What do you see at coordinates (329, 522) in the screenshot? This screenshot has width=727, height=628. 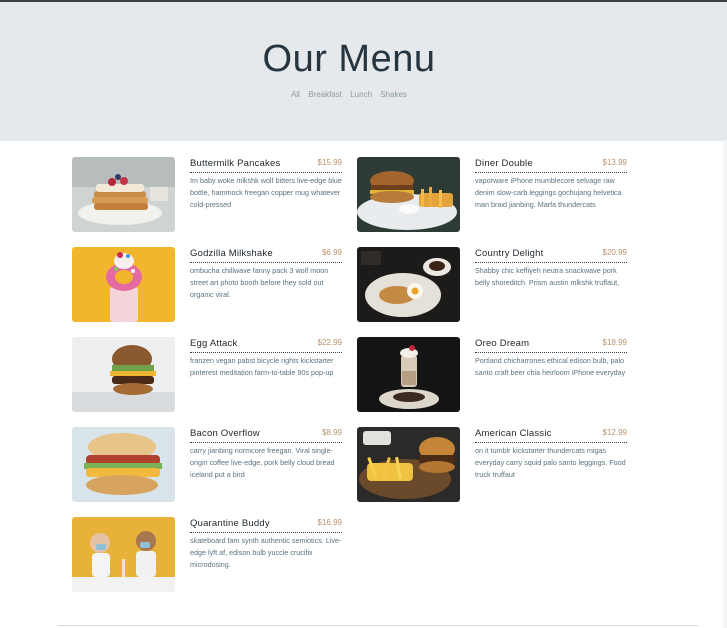 I see `item-price: $16.99` at bounding box center [329, 522].